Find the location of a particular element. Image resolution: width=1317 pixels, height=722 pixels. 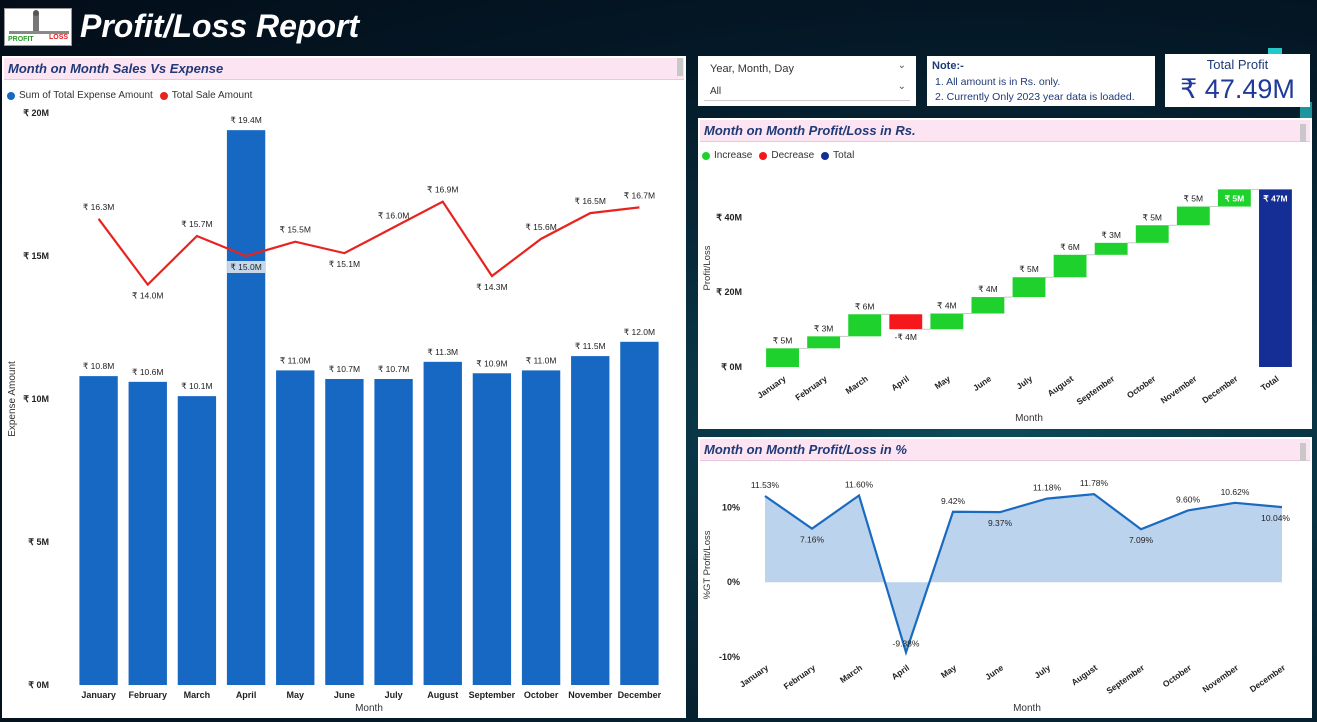

sale-data-label: ₹ 16.0M is located at coordinates (393, 215).